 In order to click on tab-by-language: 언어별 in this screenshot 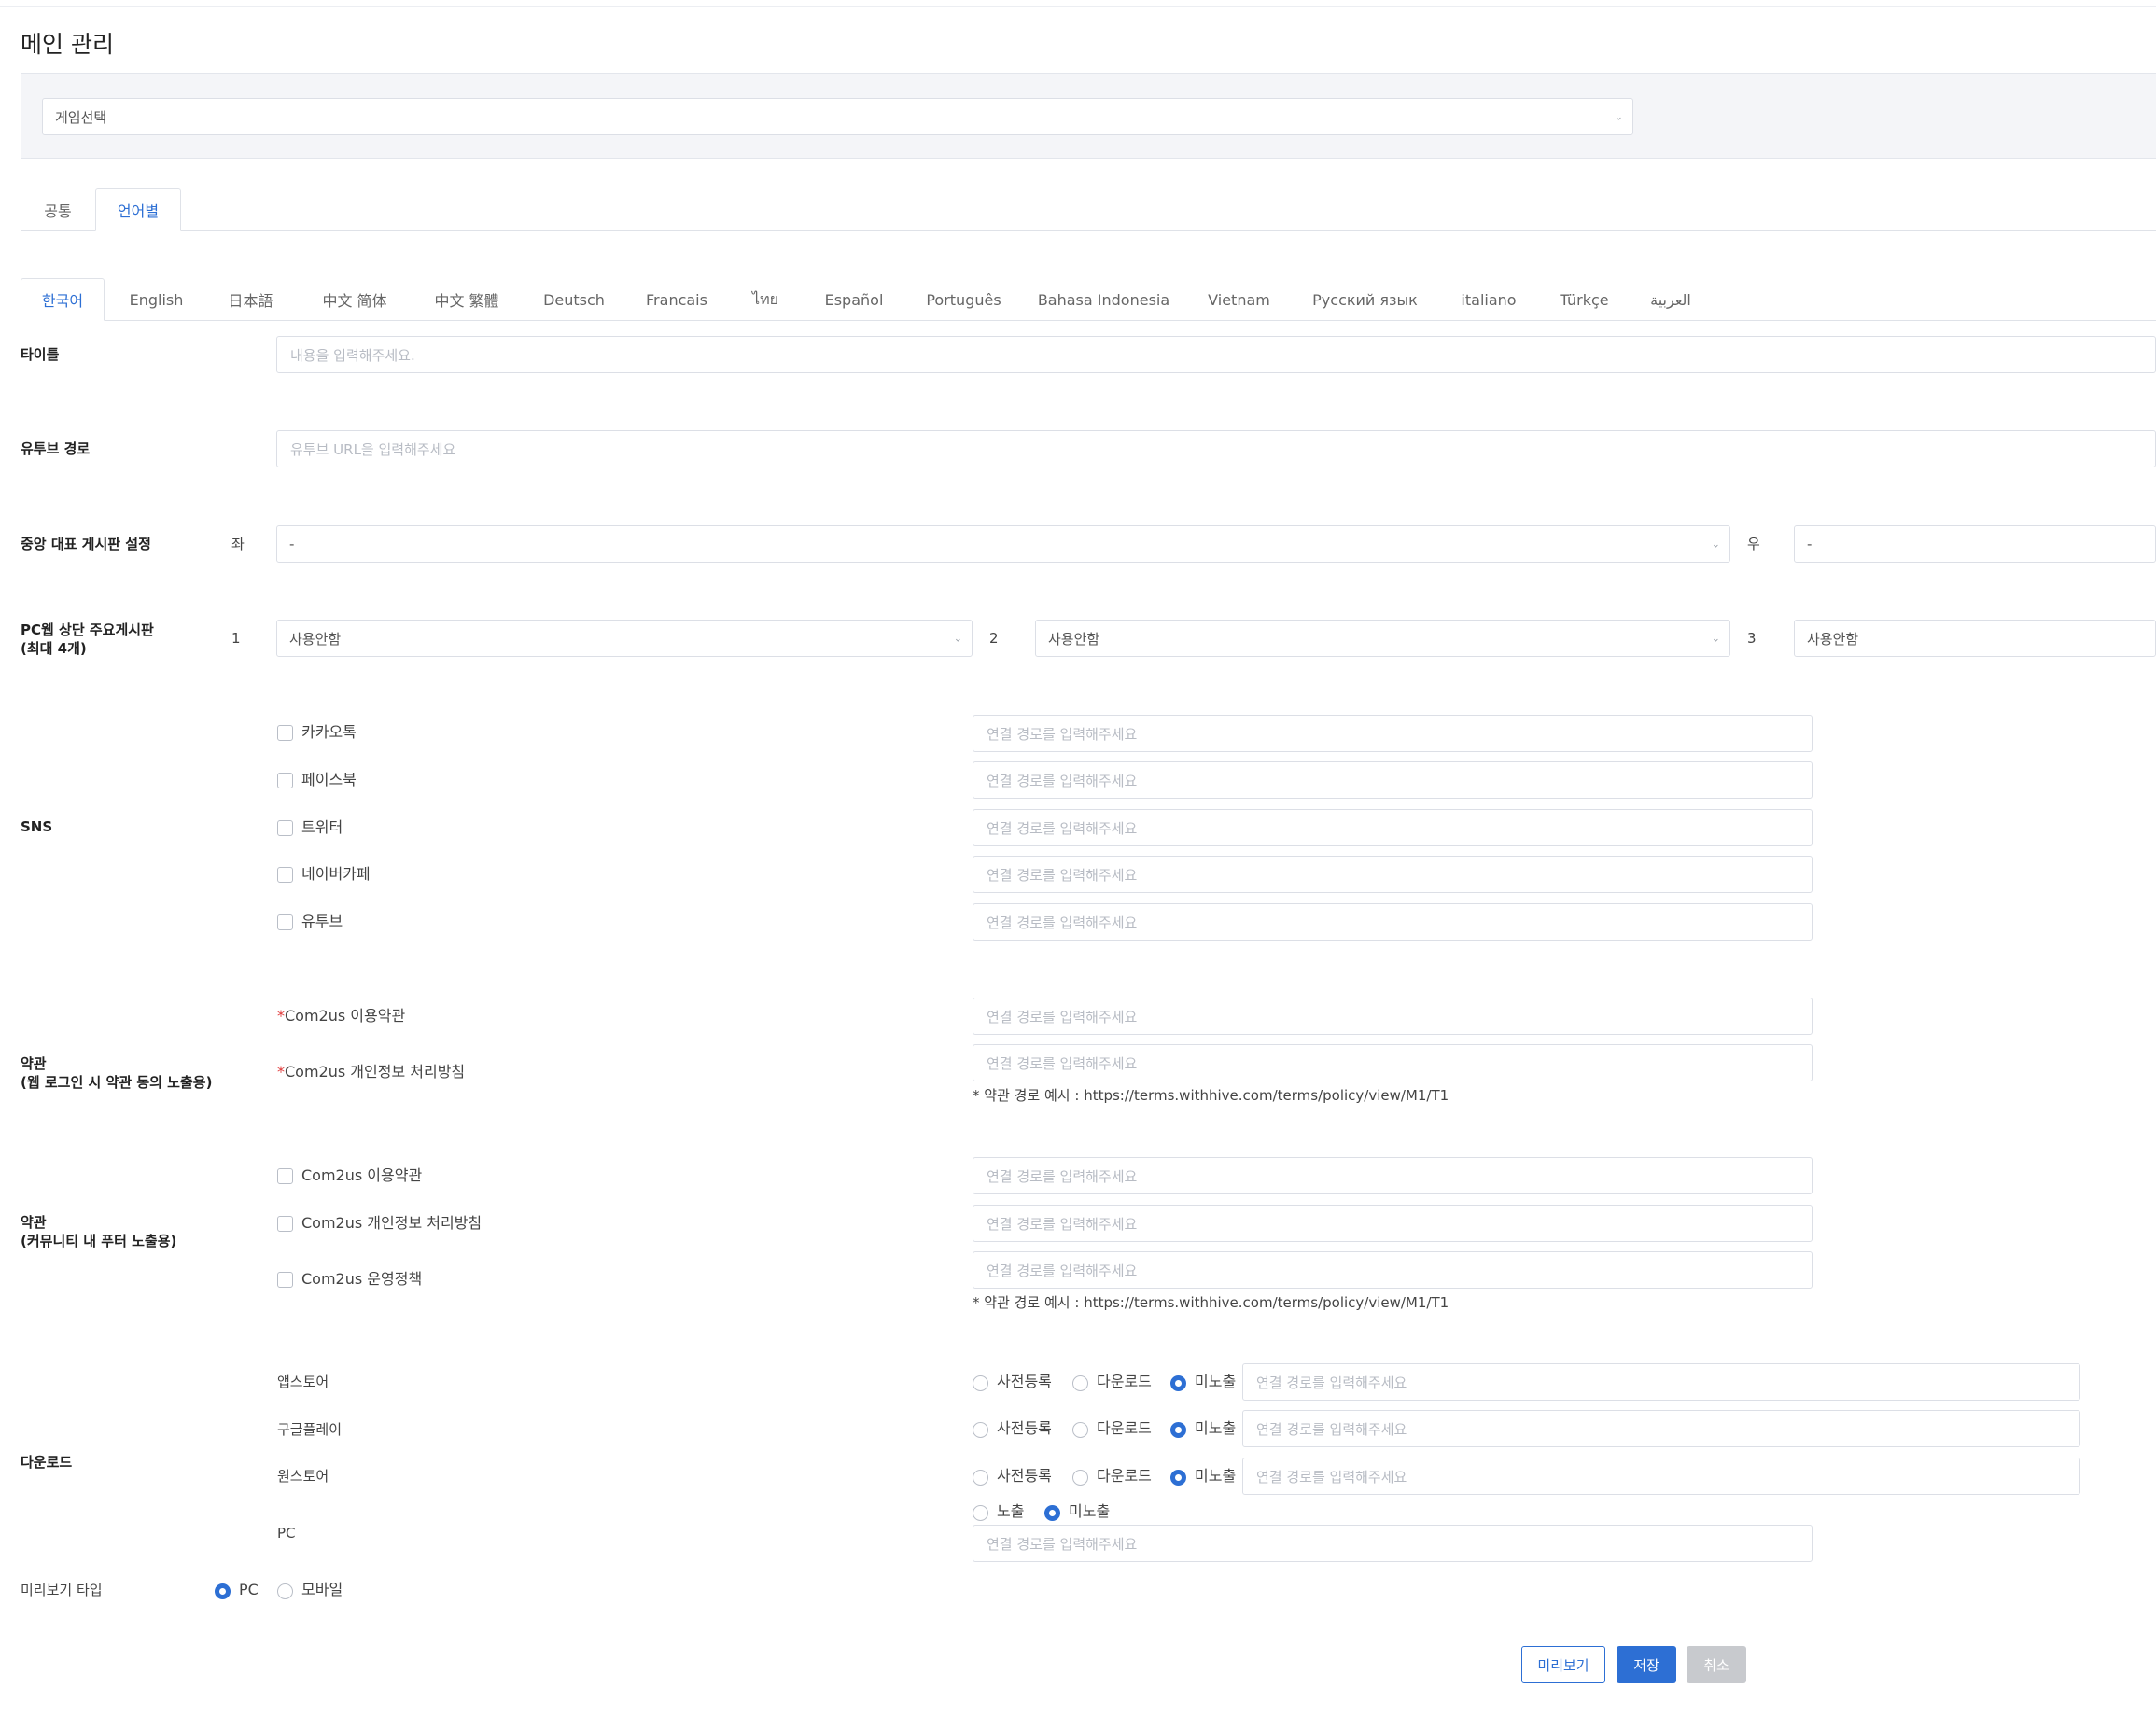, I will do `click(138, 209)`.